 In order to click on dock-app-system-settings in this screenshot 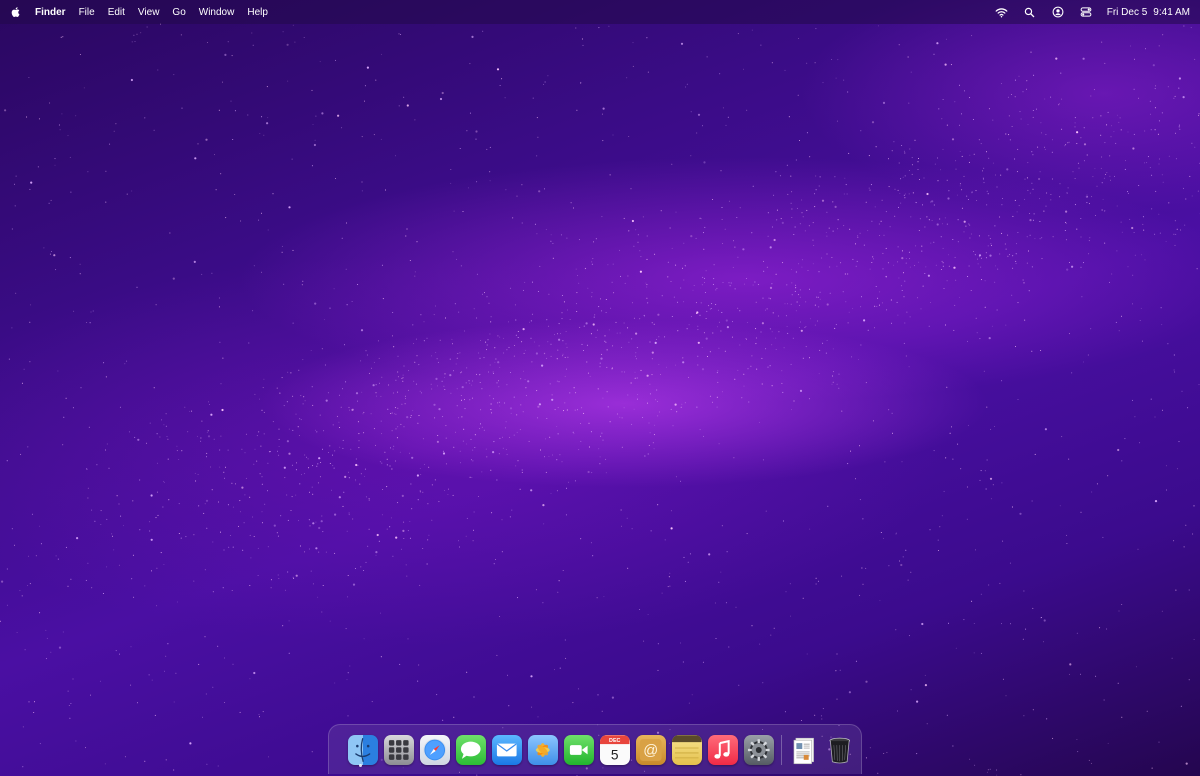, I will do `click(759, 749)`.